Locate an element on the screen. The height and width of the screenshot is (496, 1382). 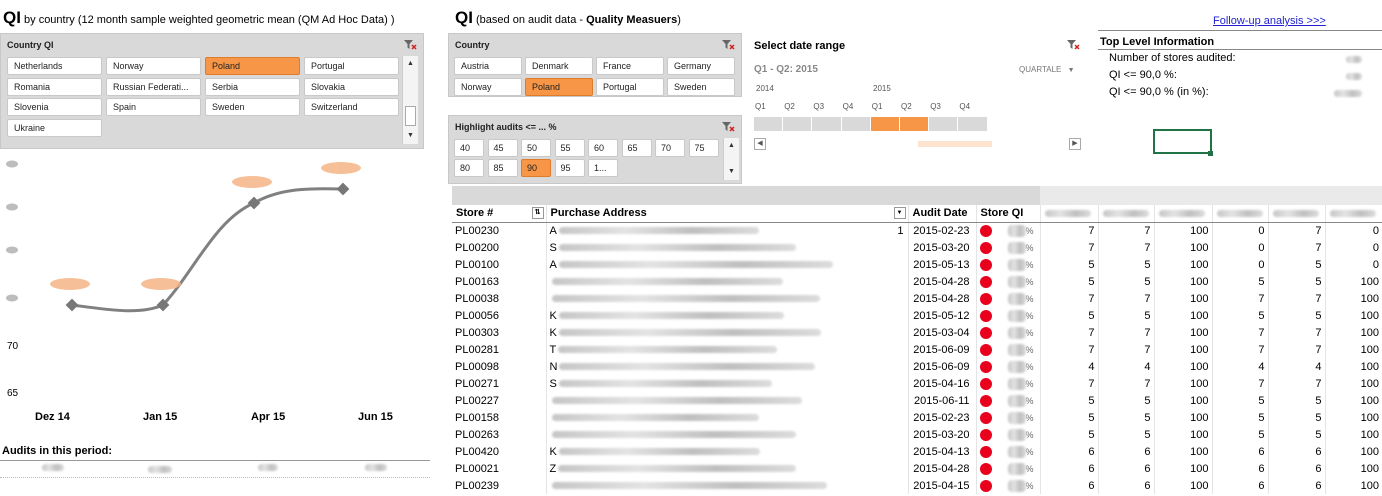
qi-trend-point is located at coordinates (343, 189).